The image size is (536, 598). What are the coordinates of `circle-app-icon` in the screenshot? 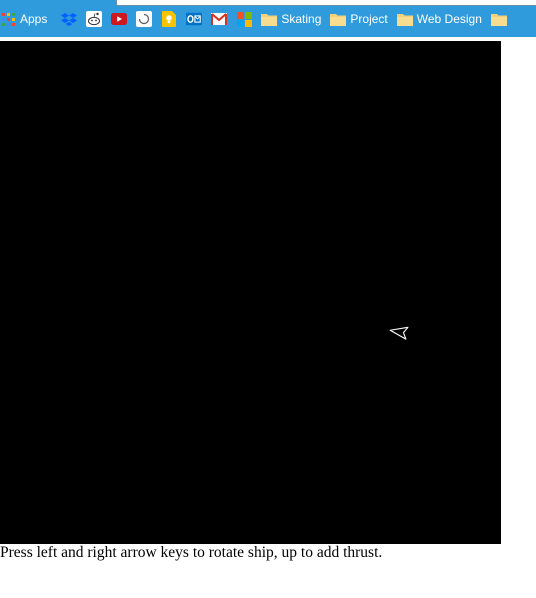 It's located at (144, 19).